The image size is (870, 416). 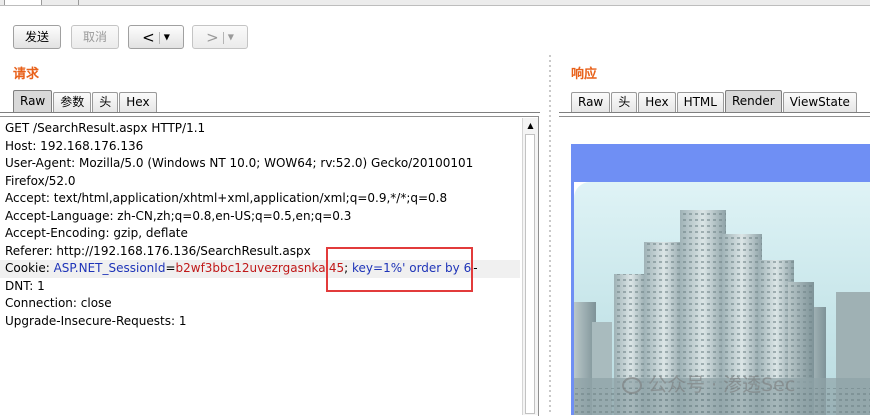 What do you see at coordinates (29, 268) in the screenshot?
I see `cookie-label: Cookie:` at bounding box center [29, 268].